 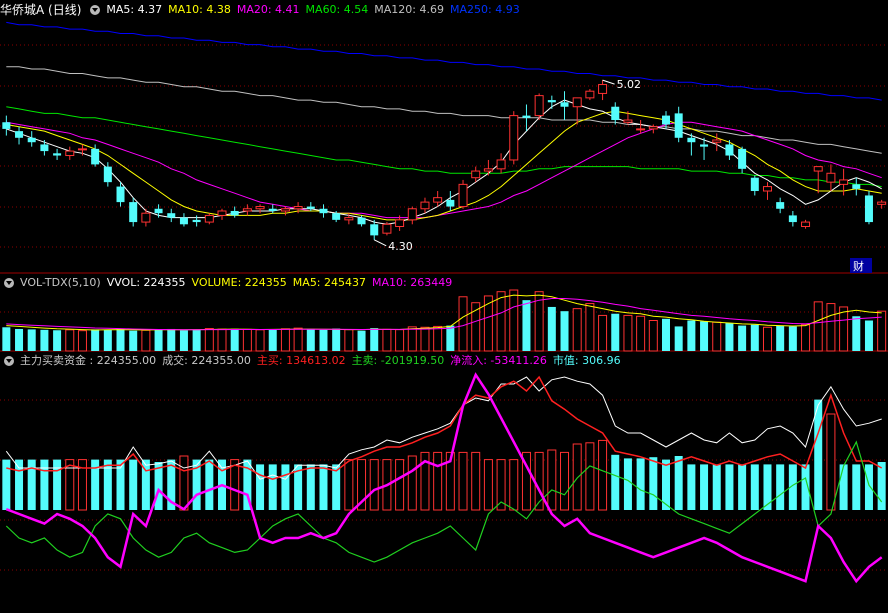 What do you see at coordinates (9, 283) in the screenshot?
I see `volume-menu-button` at bounding box center [9, 283].